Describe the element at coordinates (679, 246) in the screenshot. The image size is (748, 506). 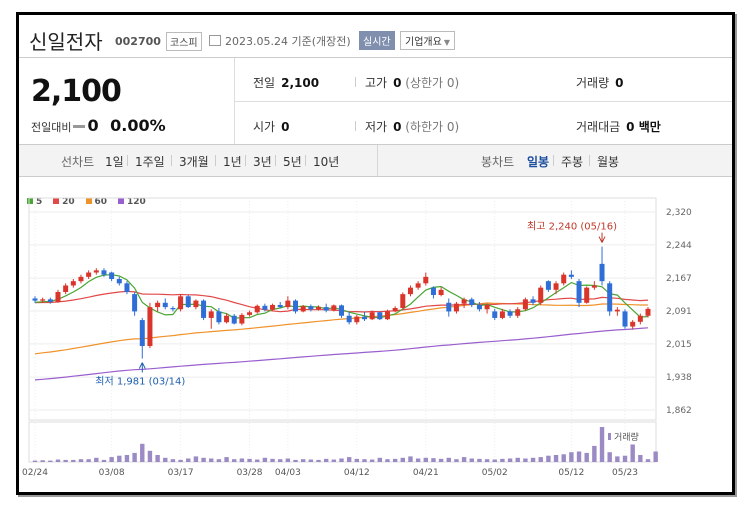
I see `y-tick-label: 2,244` at that location.